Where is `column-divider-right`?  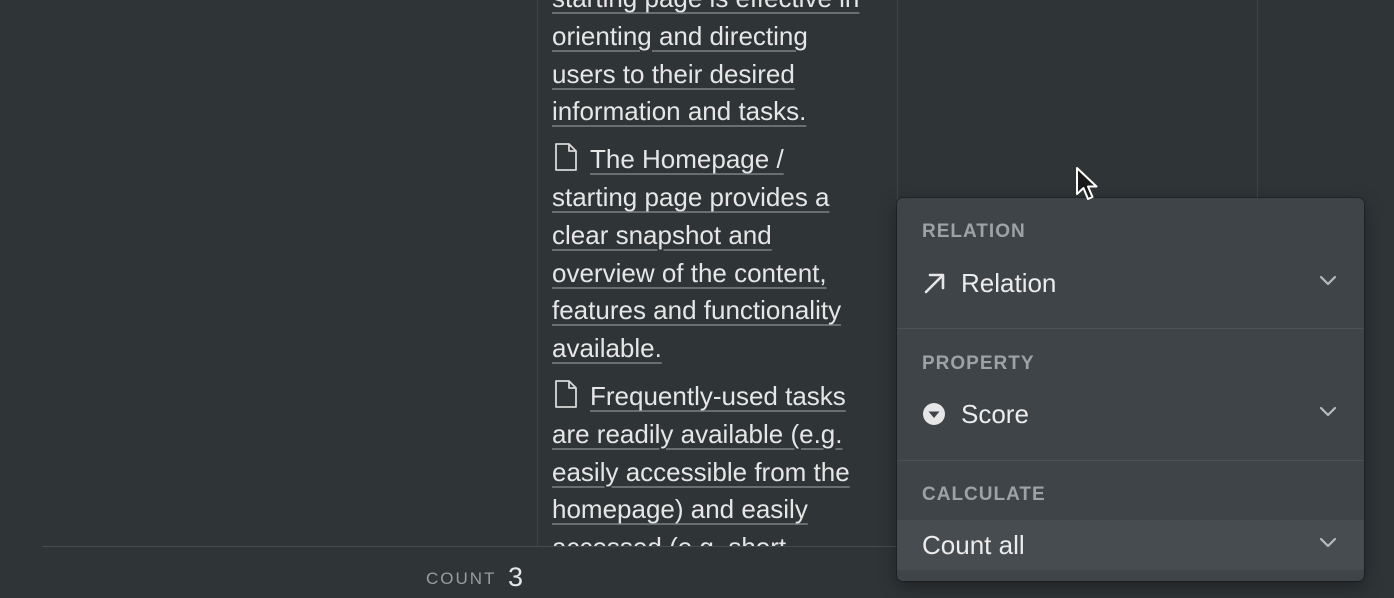
column-divider-right is located at coordinates (1257, 100).